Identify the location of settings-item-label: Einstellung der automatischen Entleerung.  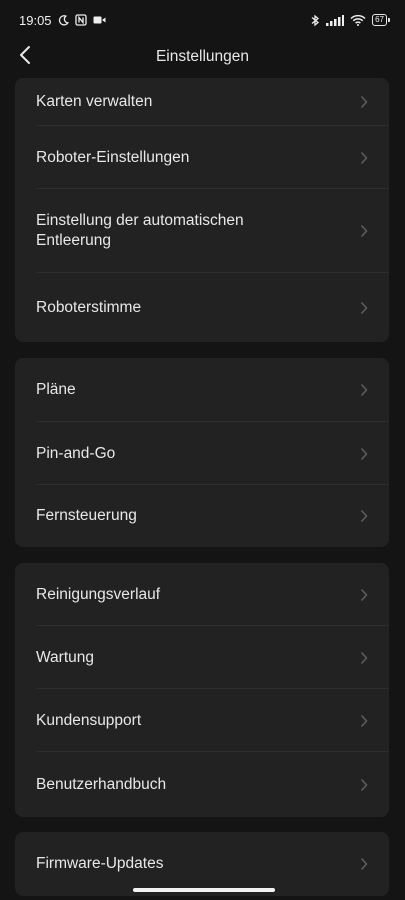
(140, 230).